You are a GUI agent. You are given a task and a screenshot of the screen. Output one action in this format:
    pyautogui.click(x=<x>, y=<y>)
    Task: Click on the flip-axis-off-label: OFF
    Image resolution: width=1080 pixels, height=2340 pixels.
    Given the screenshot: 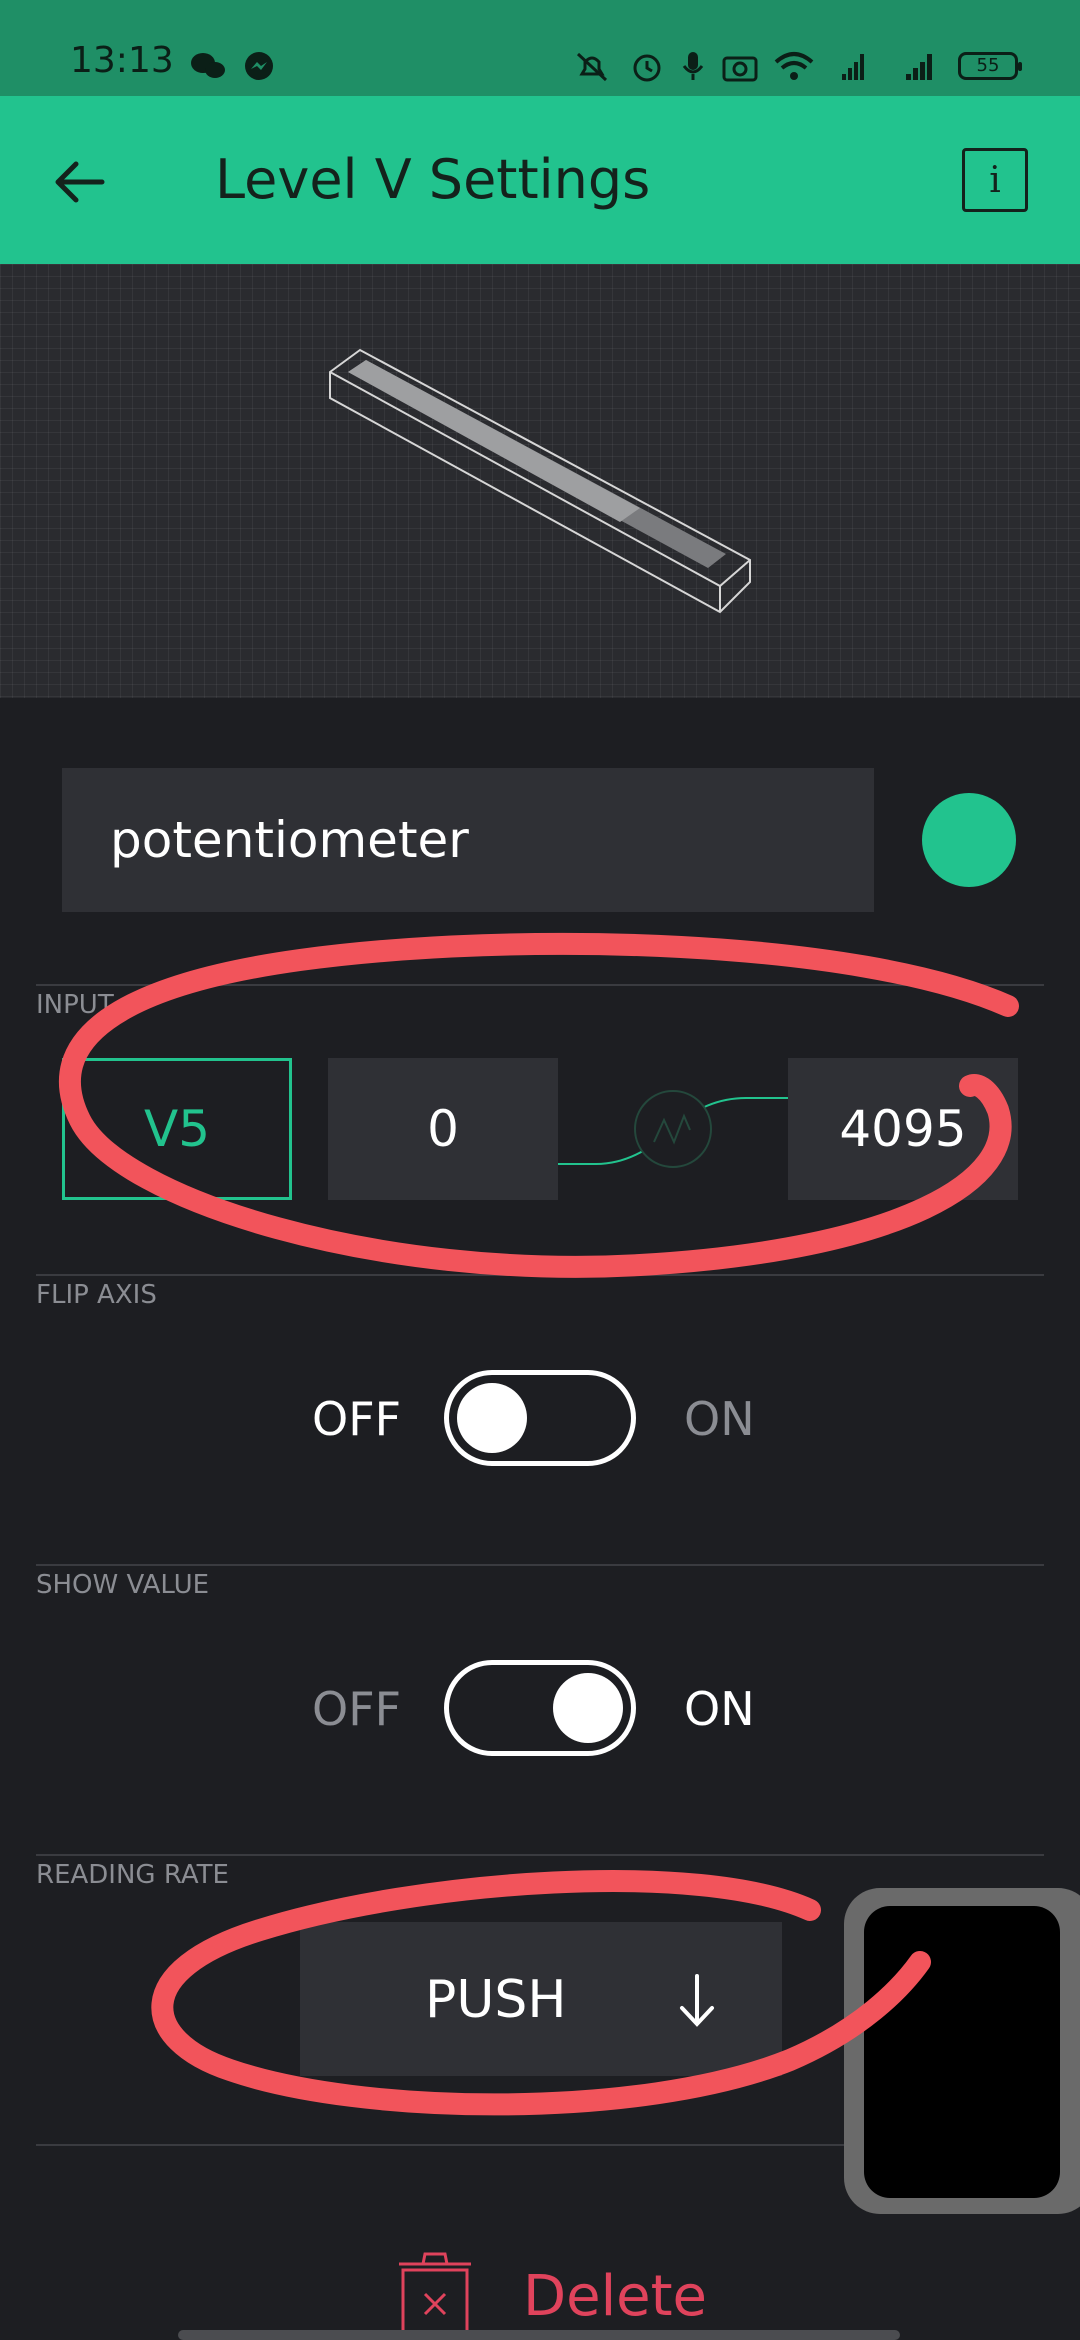 What is the action you would take?
    pyautogui.click(x=357, y=1419)
    